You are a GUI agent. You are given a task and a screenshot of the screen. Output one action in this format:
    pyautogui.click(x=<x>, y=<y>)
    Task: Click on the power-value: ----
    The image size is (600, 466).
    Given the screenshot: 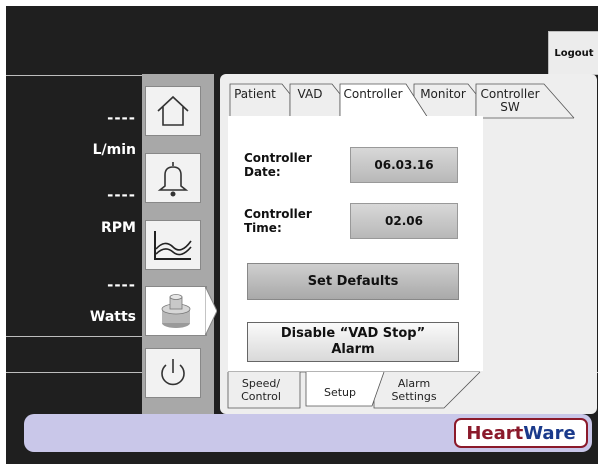 What is the action you would take?
    pyautogui.click(x=121, y=285)
    